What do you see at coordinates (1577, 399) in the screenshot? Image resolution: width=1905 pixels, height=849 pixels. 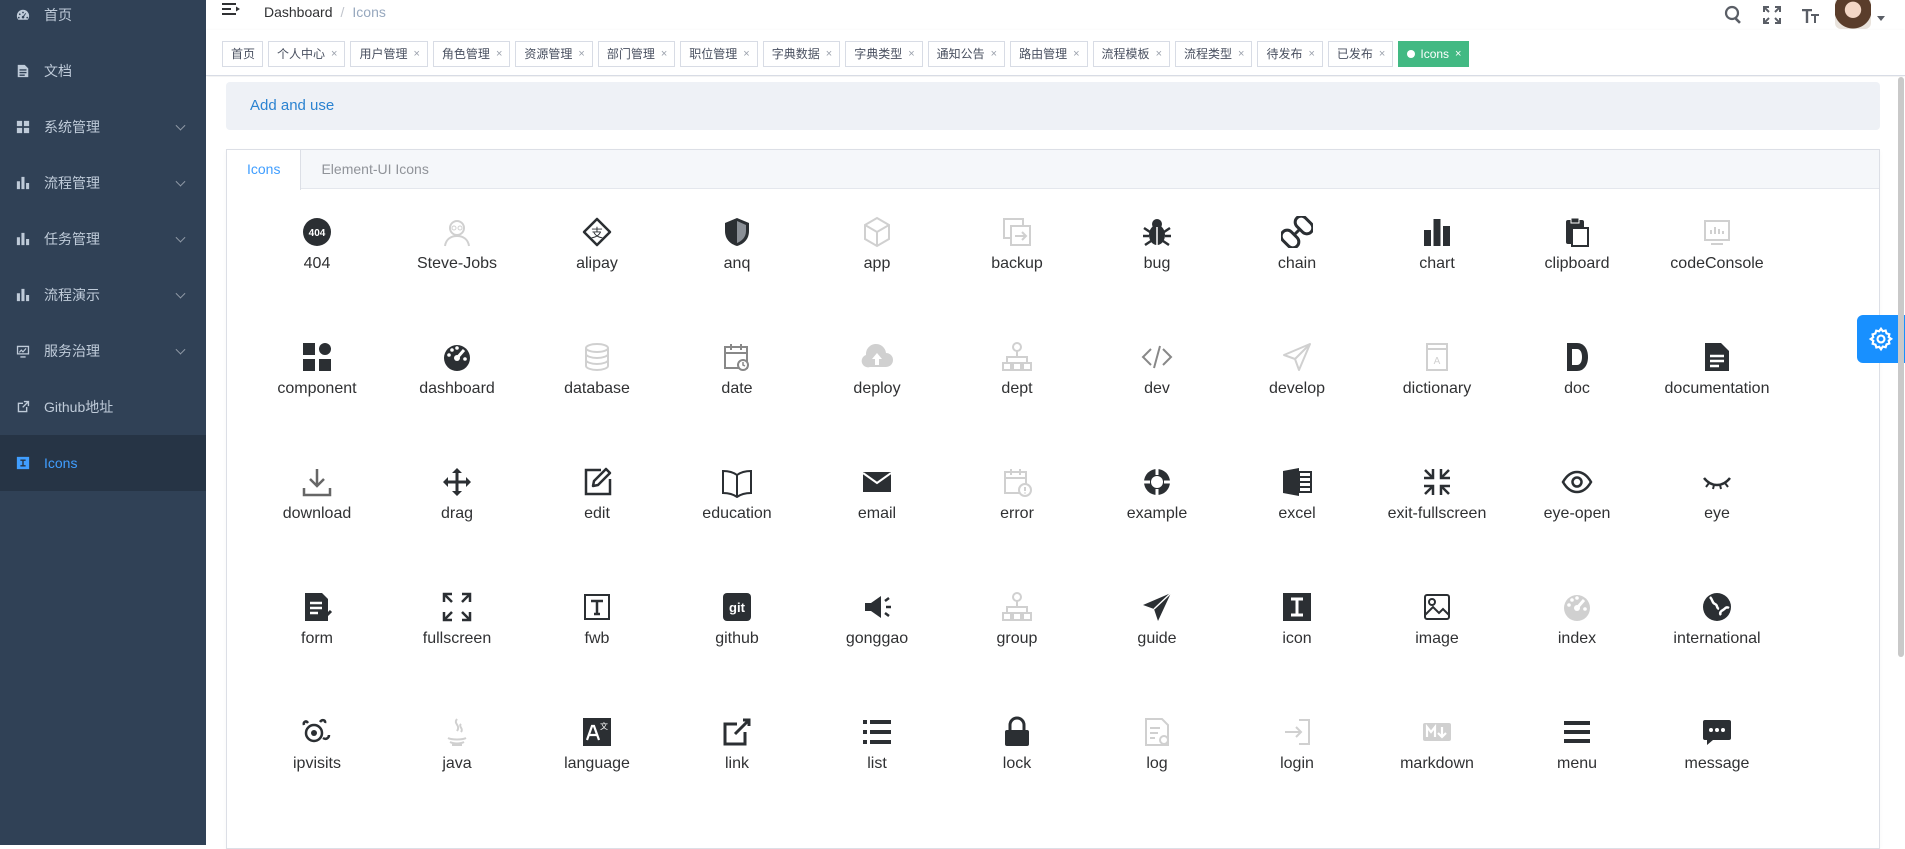 I see `icon-item-doc: doc` at bounding box center [1577, 399].